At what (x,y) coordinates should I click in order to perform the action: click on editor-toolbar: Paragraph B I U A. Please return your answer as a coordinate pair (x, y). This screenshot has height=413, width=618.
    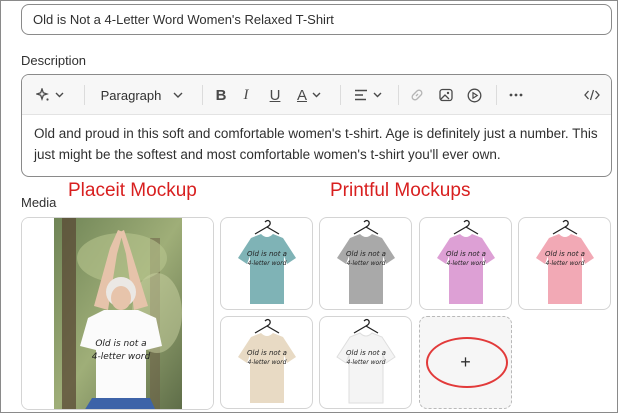
    Looking at the image, I should click on (316, 95).